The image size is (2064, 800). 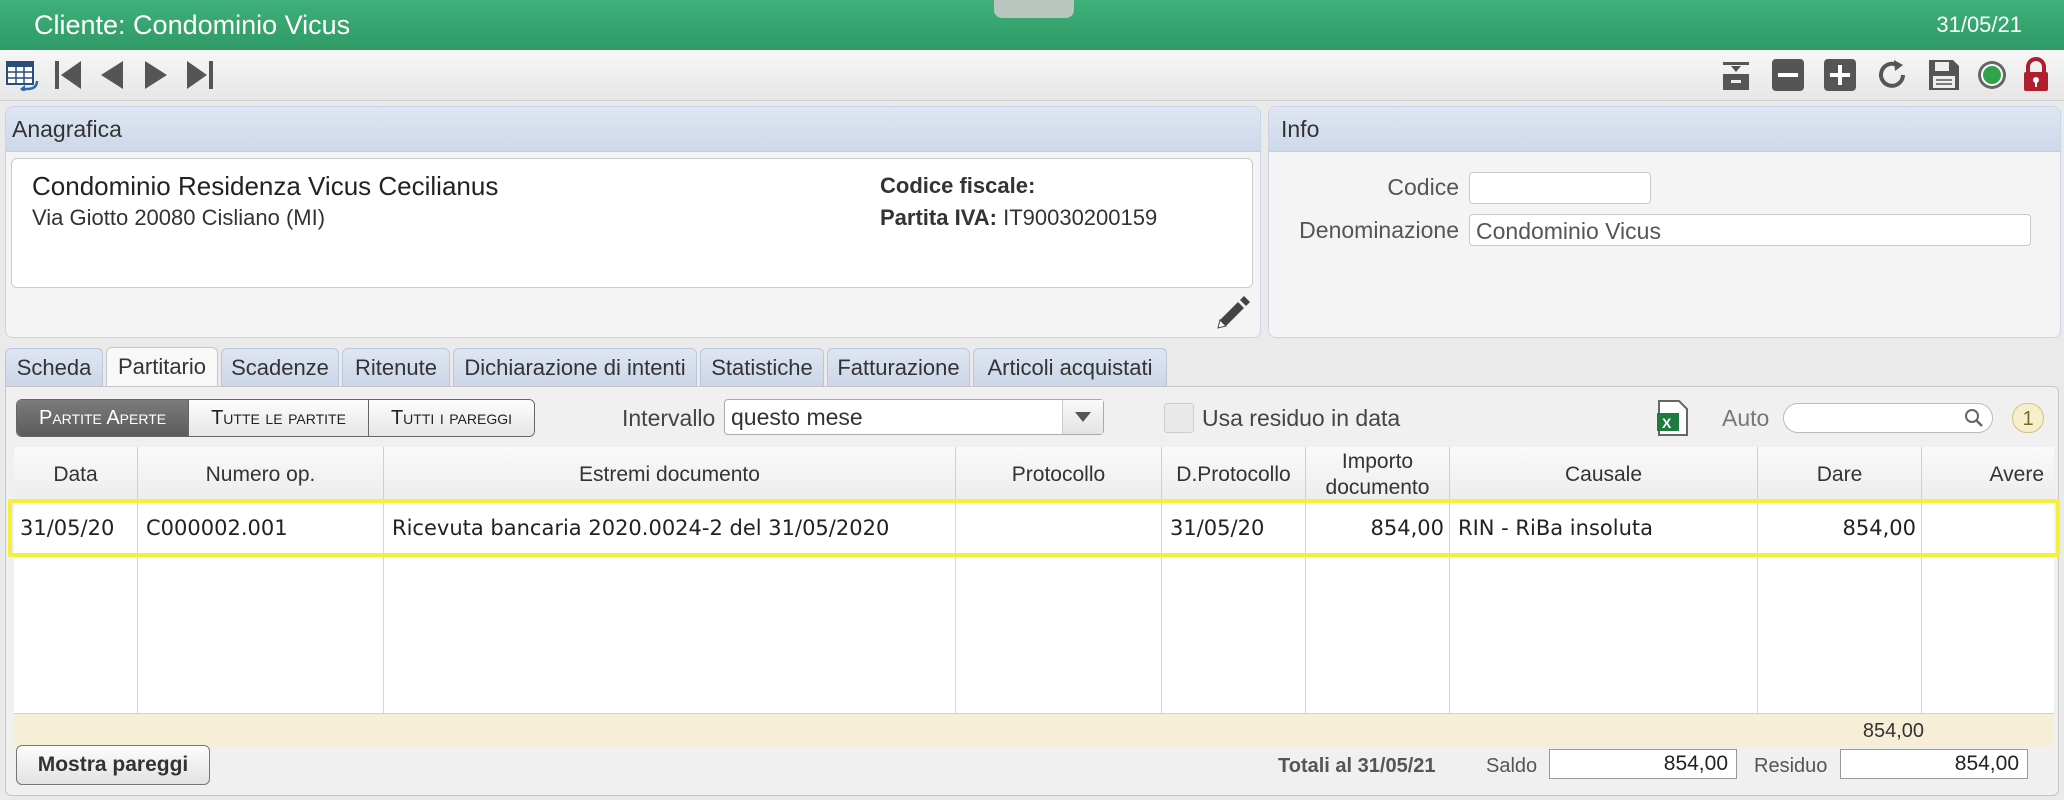 What do you see at coordinates (1234, 475) in the screenshot?
I see `column-header-d-protocollo: D.Protocollo` at bounding box center [1234, 475].